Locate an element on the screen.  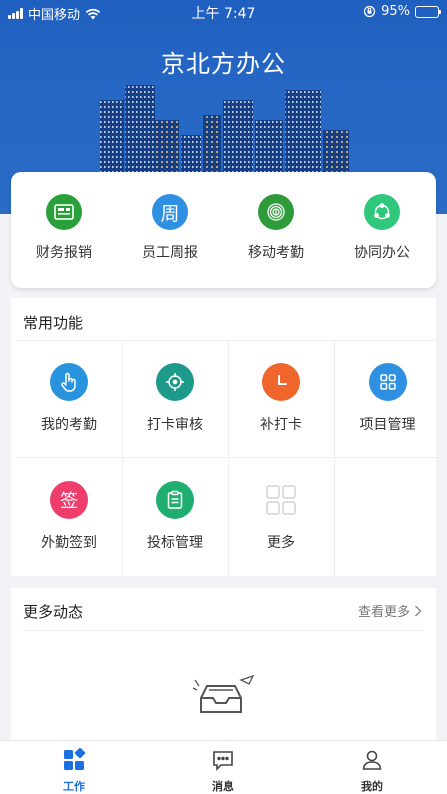
sign-icon: 签 is located at coordinates (69, 500).